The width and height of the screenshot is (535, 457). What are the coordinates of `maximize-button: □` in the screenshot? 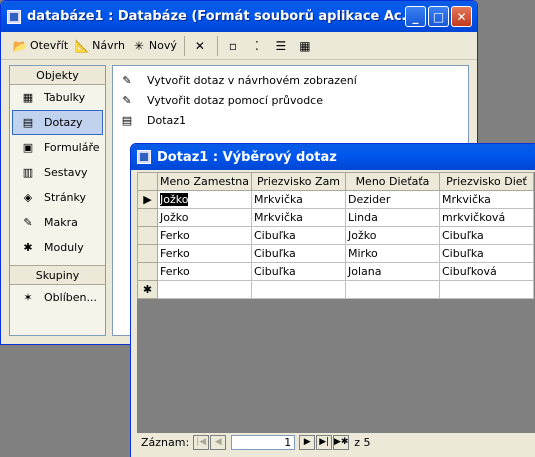 It's located at (438, 16).